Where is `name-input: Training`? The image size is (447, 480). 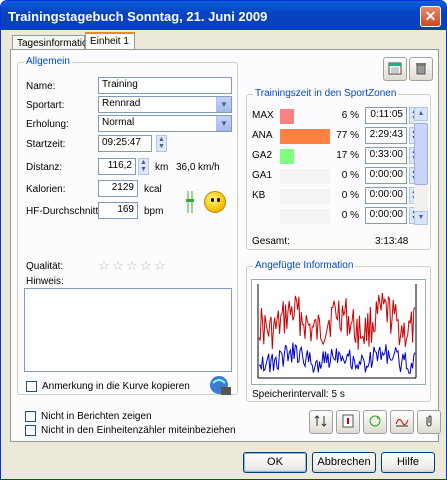
name-input: Training is located at coordinates (165, 85).